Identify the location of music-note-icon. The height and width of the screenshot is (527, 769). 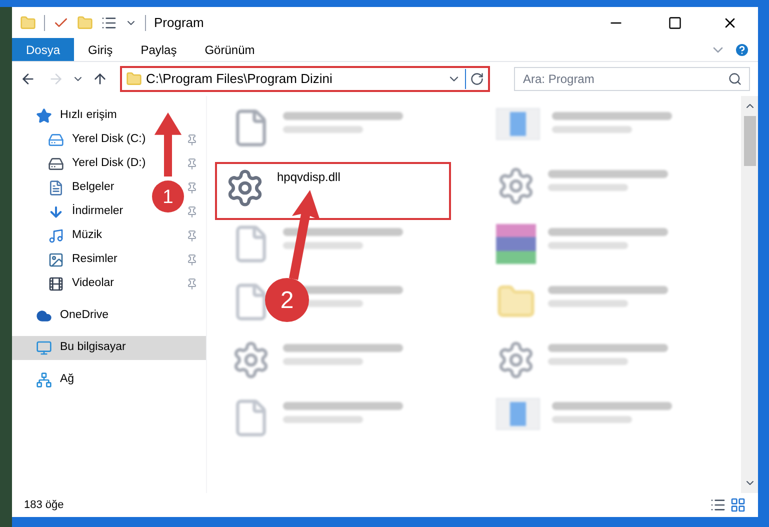
(56, 236).